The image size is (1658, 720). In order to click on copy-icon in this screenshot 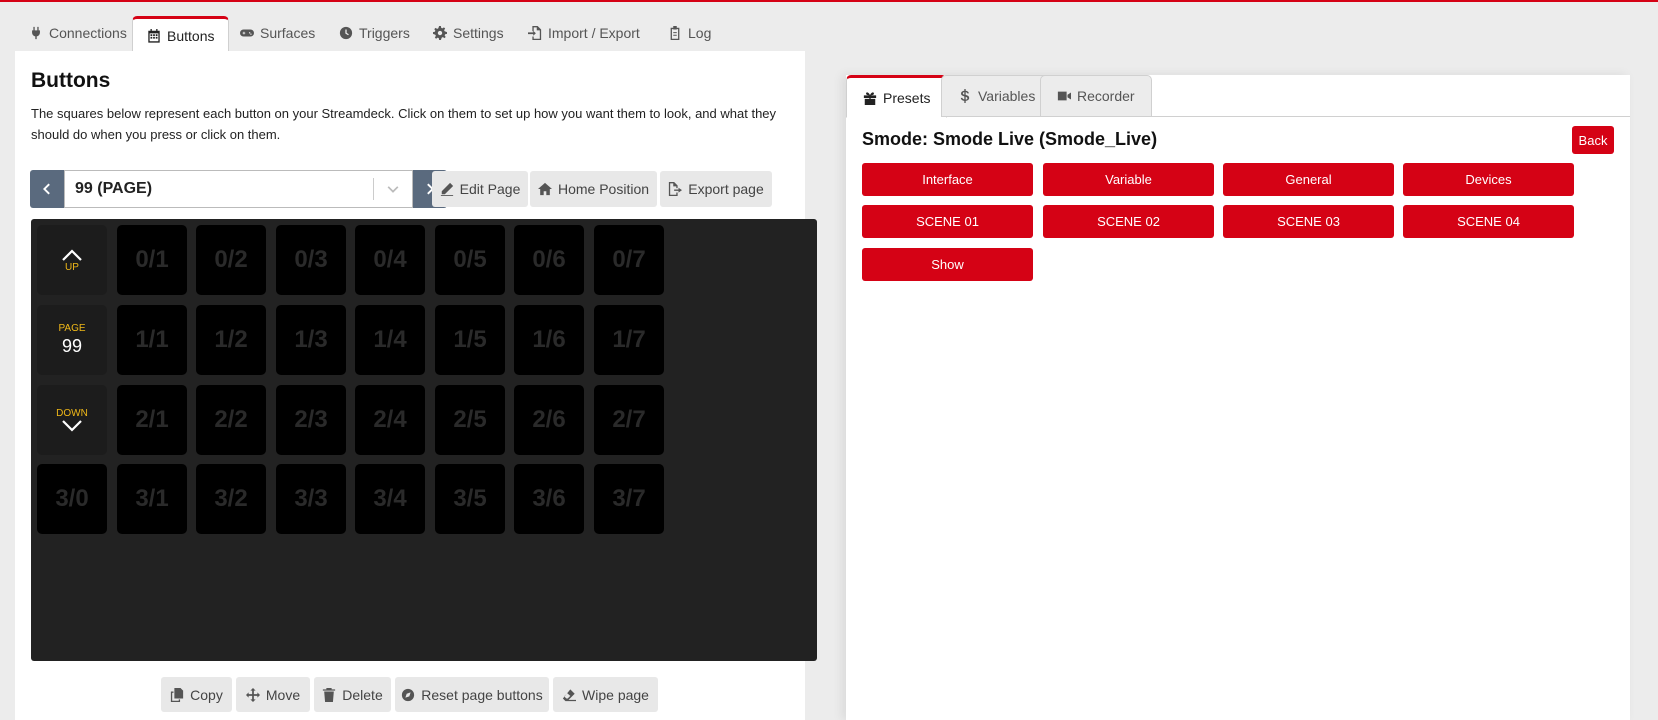, I will do `click(177, 694)`.